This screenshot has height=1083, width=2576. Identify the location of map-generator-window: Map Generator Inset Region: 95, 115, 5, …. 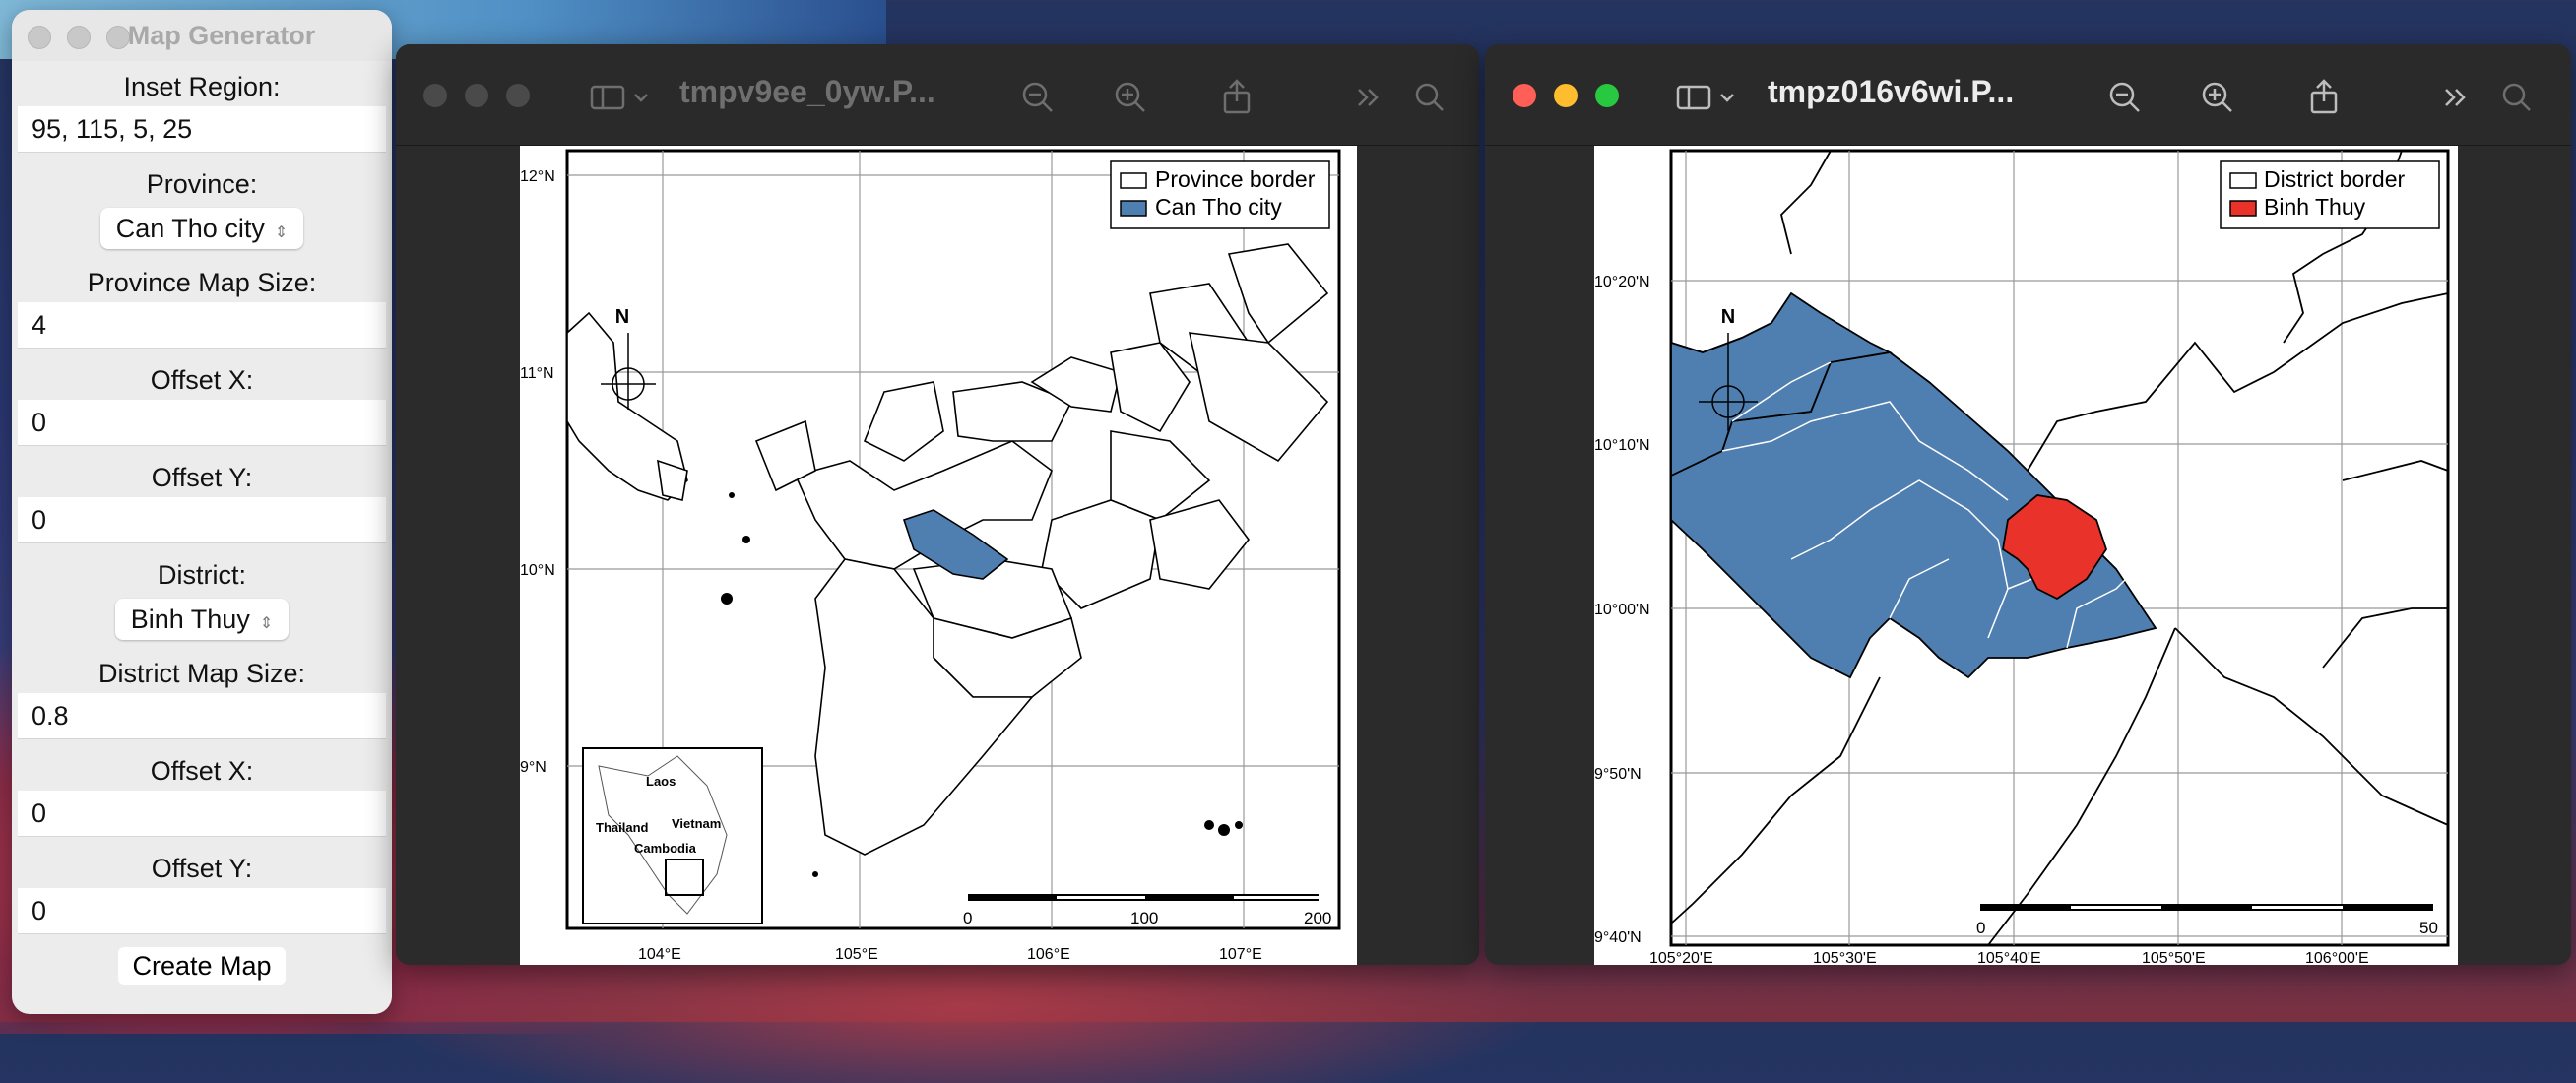
(202, 512).